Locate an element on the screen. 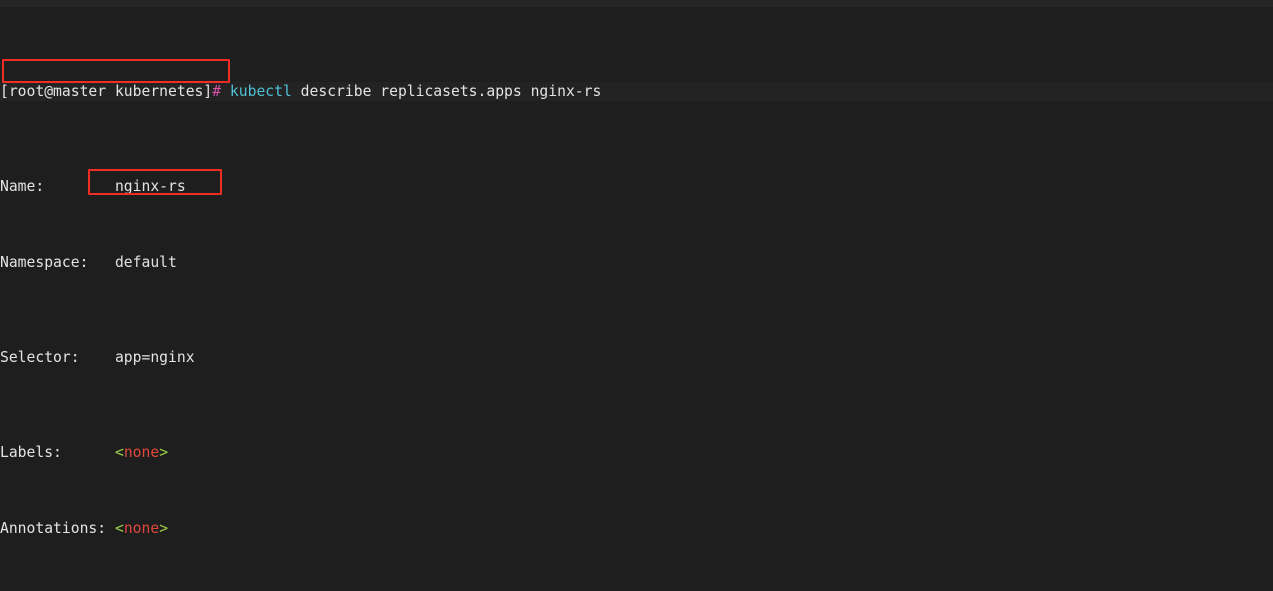 The width and height of the screenshot is (1273, 591). command-program: kubectl is located at coordinates (260, 91).